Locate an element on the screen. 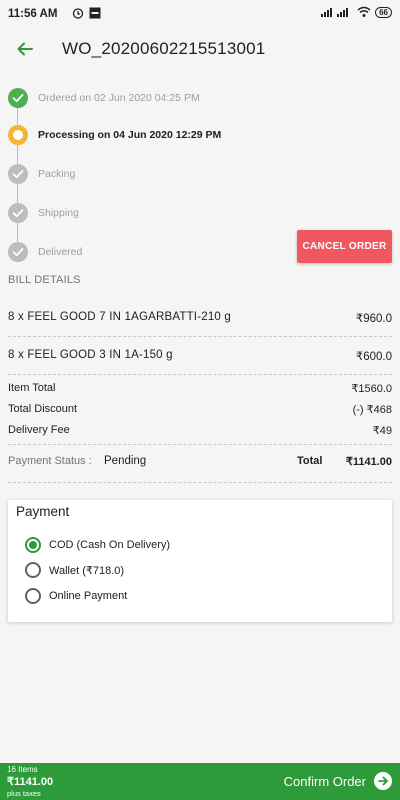  notification-icon is located at coordinates (95, 13).